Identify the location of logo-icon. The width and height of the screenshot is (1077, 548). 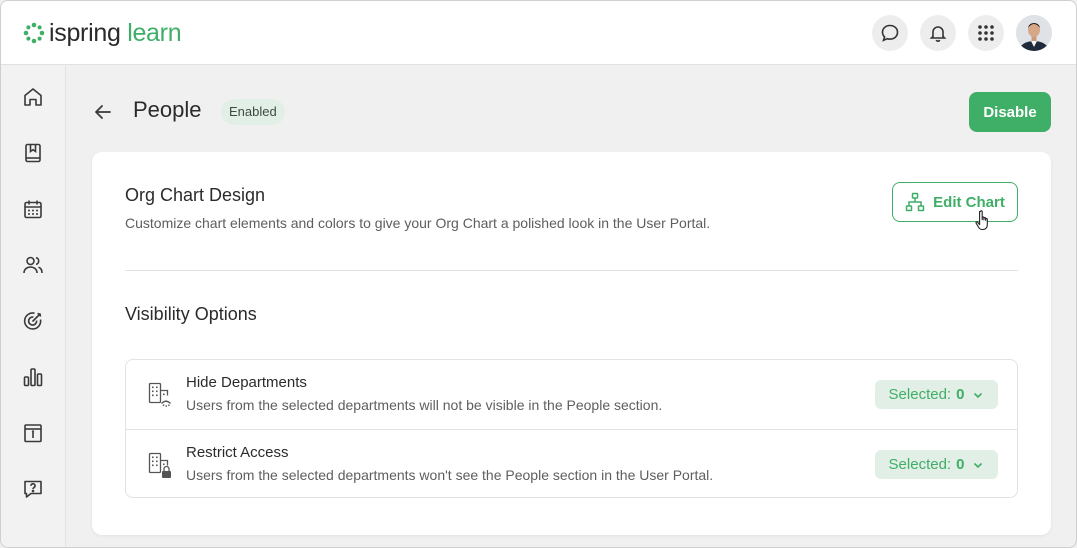
(34, 33).